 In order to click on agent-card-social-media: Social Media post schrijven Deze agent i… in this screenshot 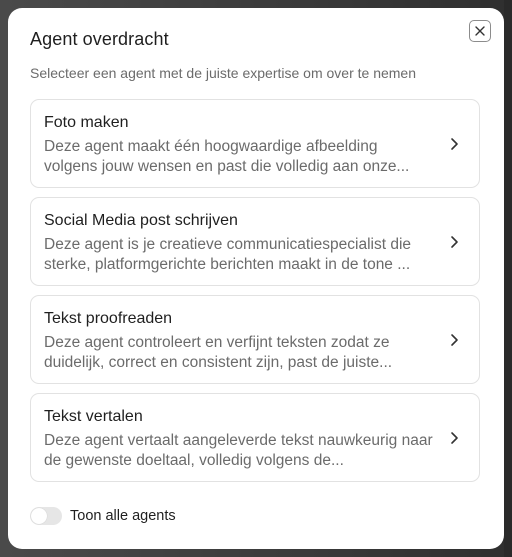, I will do `click(255, 241)`.